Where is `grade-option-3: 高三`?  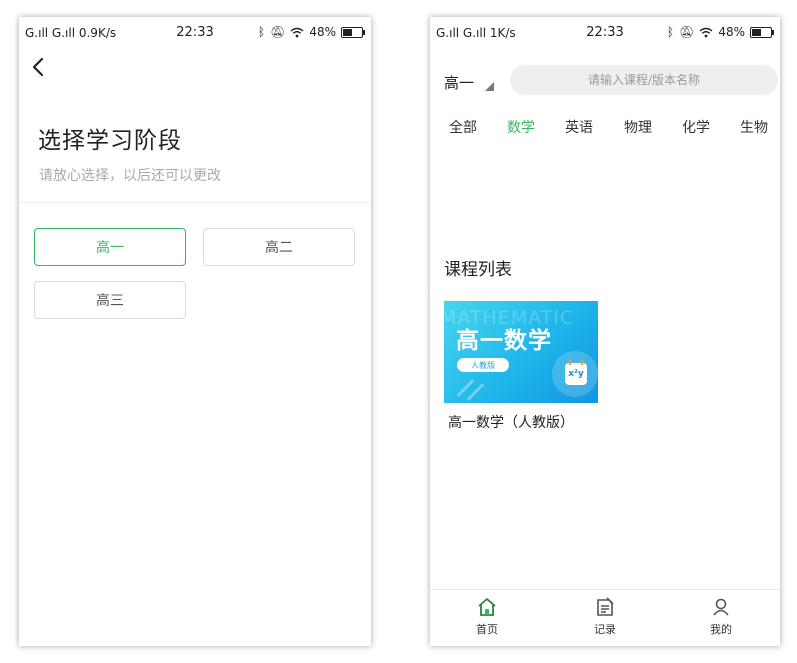 grade-option-3: 高三 is located at coordinates (110, 300).